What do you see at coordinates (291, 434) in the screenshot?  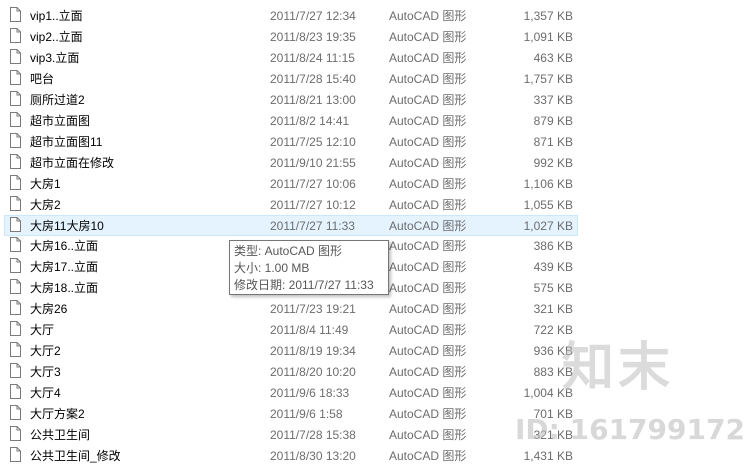 I see `file-row: 公共卫生间 2011/7/28 15:38 AutoCAD 图形 321 KB` at bounding box center [291, 434].